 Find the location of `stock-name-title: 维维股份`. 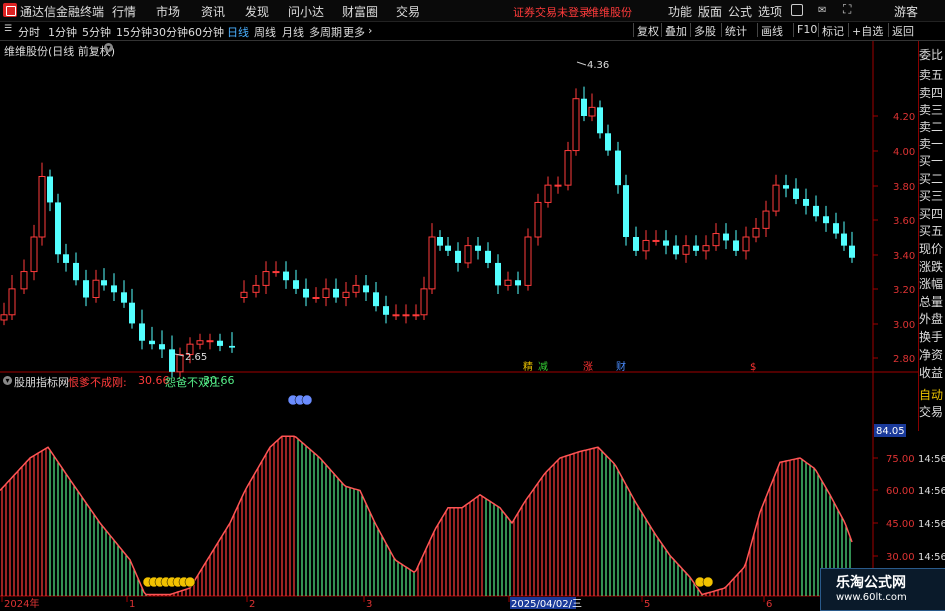

stock-name-title: 维维股份 is located at coordinates (610, 12).